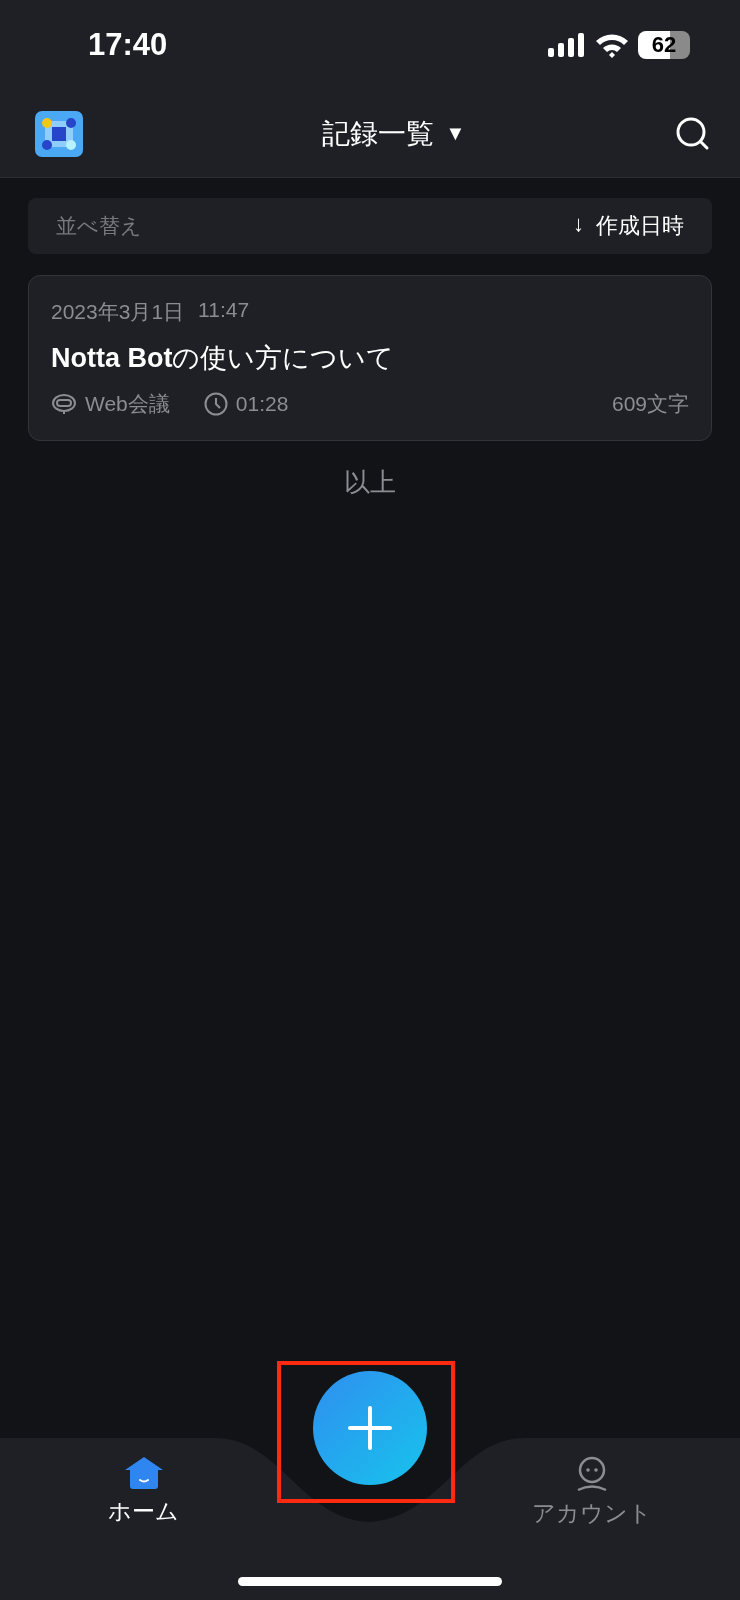 This screenshot has width=740, height=1600. Describe the element at coordinates (59, 133) in the screenshot. I see `app-logo-icon` at that location.